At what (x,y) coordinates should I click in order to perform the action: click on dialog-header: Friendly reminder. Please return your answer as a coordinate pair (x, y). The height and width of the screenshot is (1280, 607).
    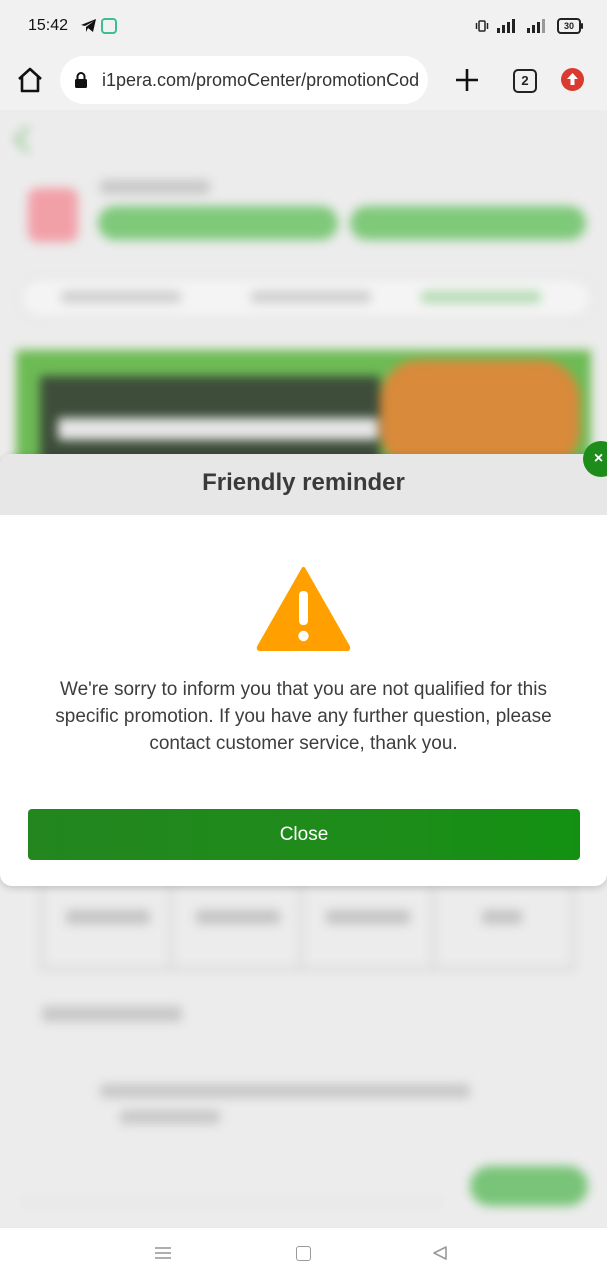
    Looking at the image, I should click on (303, 484).